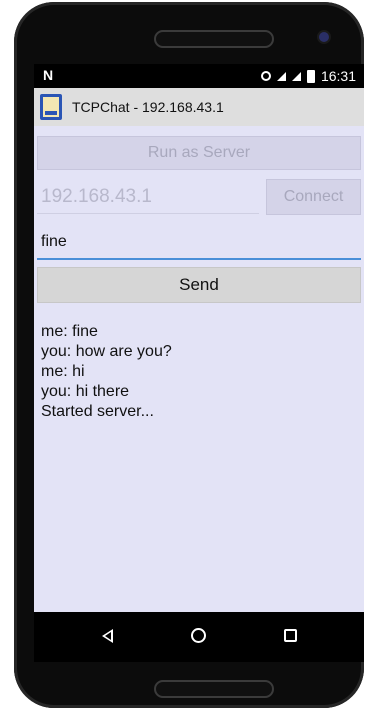 Image resolution: width=376 pixels, height=711 pixels. I want to click on log-line: you: hi there, so click(85, 391).